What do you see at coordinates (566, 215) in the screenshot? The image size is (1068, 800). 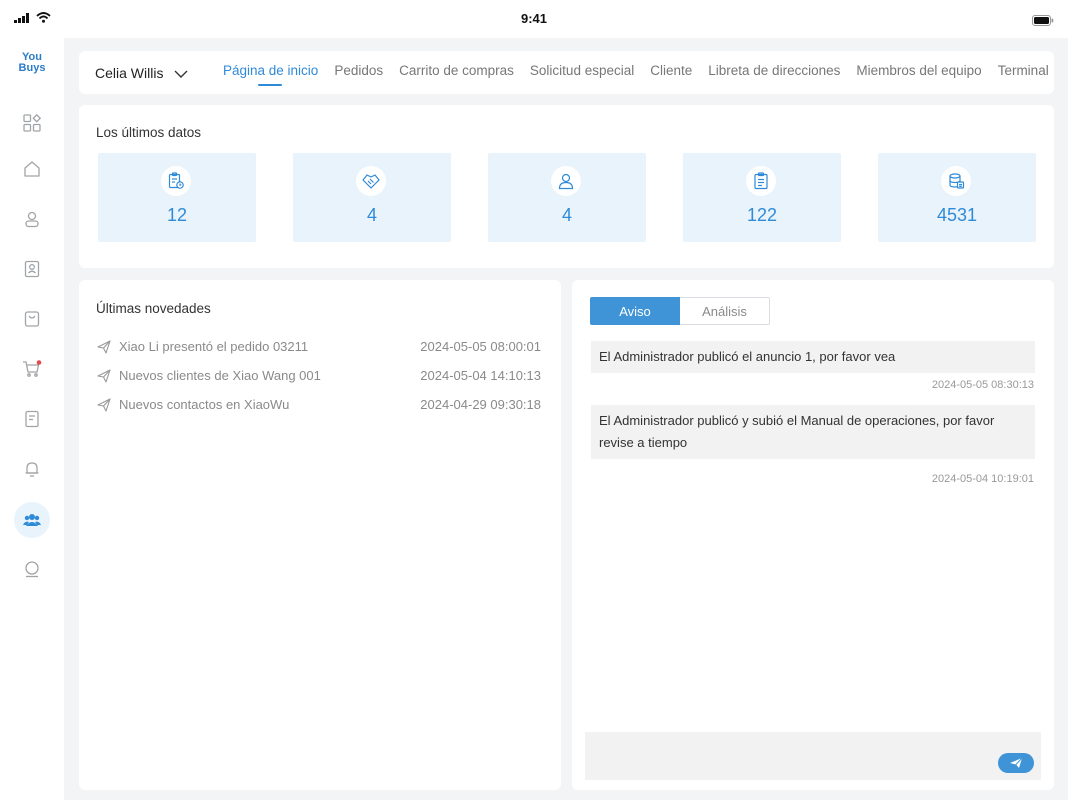 I see `stat-value-customers: 4` at bounding box center [566, 215].